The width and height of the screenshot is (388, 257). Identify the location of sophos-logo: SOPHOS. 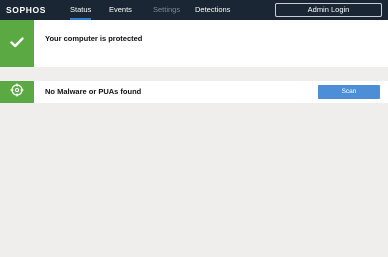
(26, 10).